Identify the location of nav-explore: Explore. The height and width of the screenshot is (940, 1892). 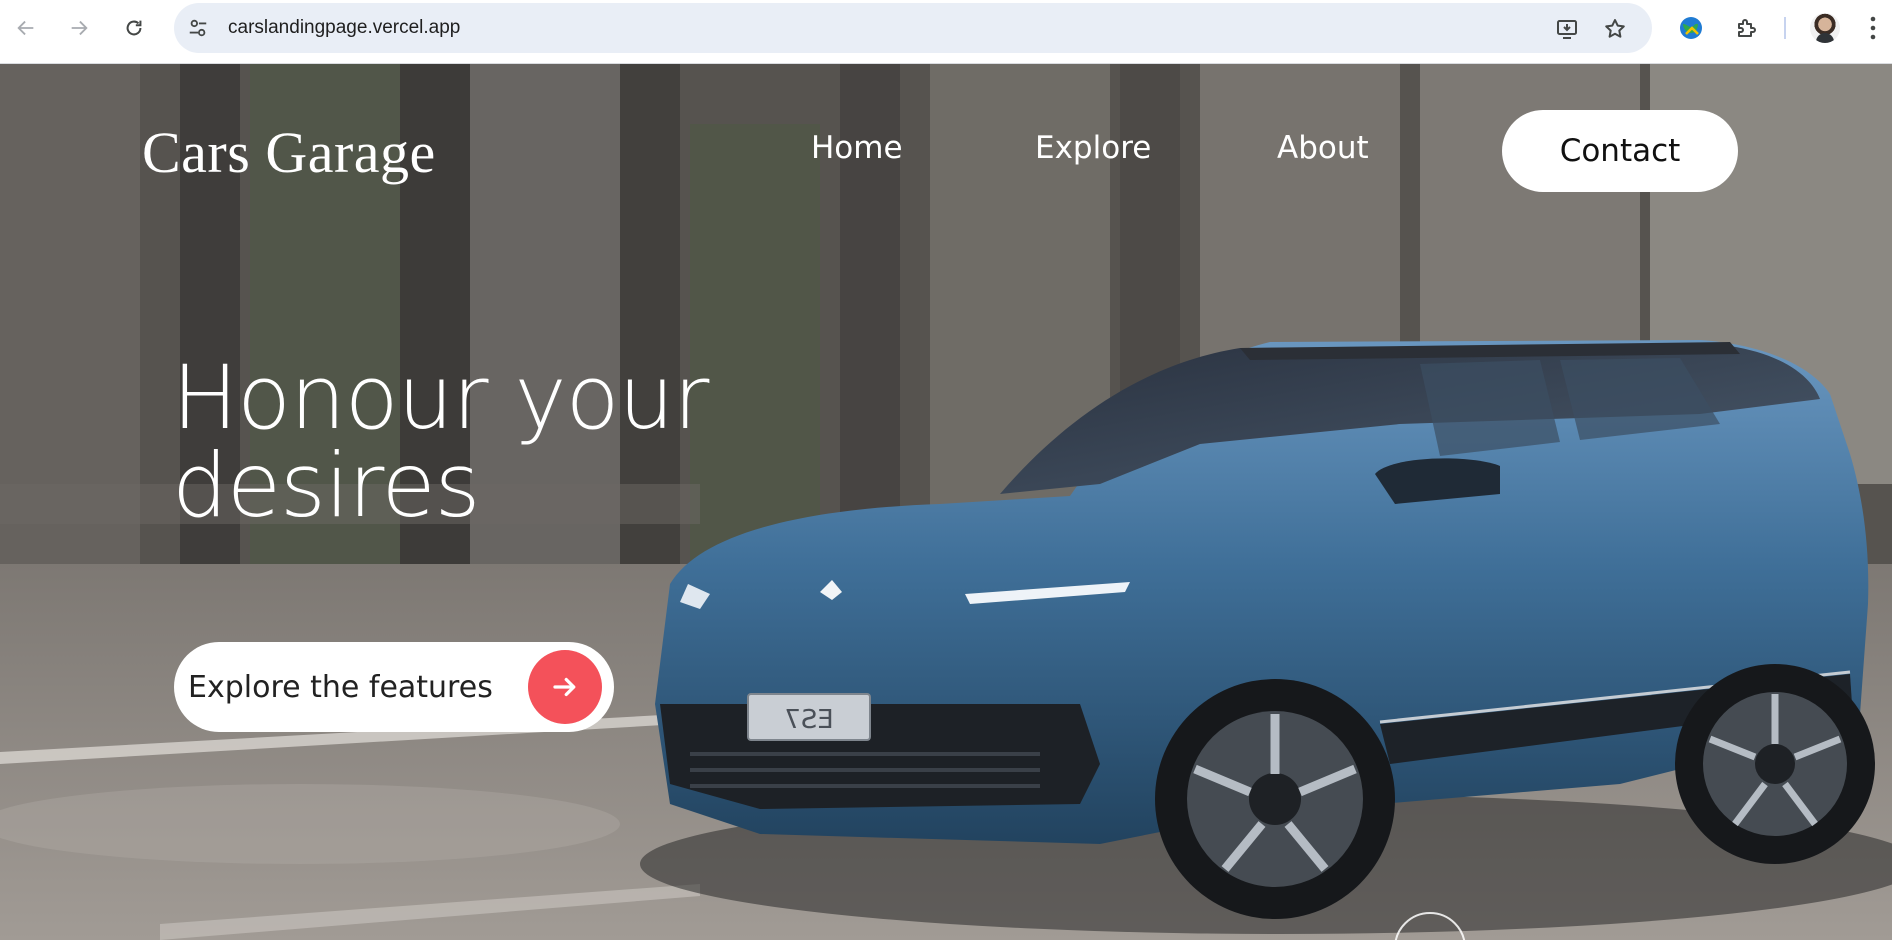
(1093, 148).